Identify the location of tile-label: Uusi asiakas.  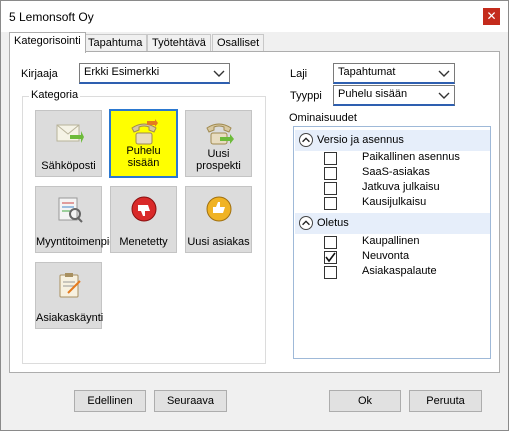
(218, 242).